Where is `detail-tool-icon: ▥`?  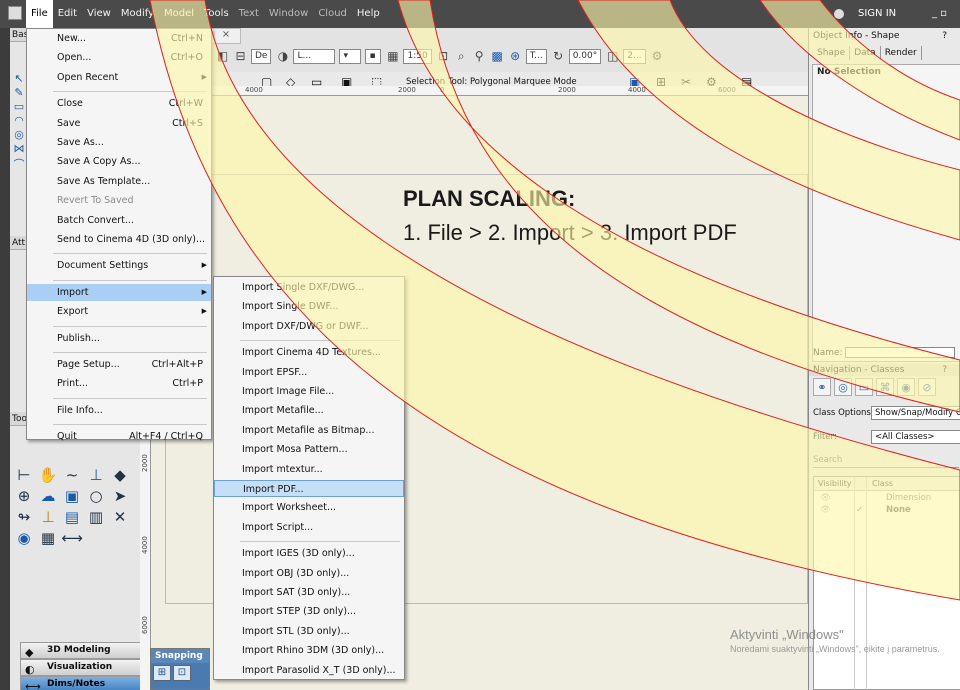 detail-tool-icon: ▥ is located at coordinates (96, 517).